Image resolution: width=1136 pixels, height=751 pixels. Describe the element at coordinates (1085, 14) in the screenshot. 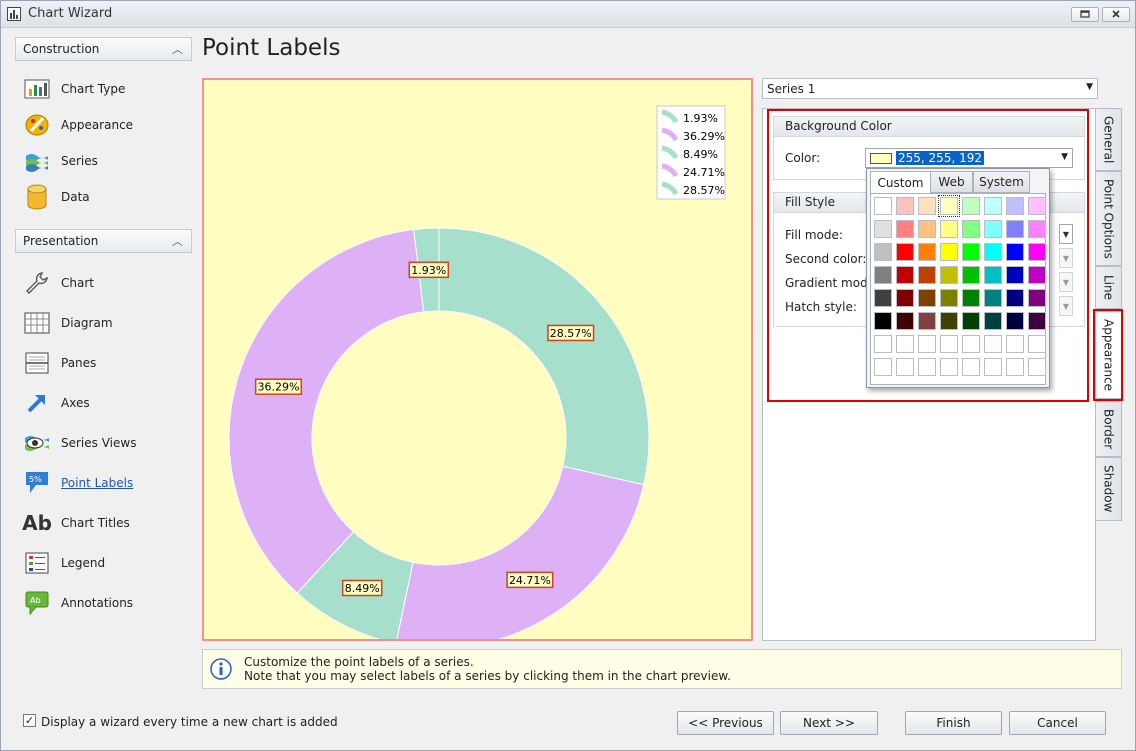

I see `restore-button` at that location.